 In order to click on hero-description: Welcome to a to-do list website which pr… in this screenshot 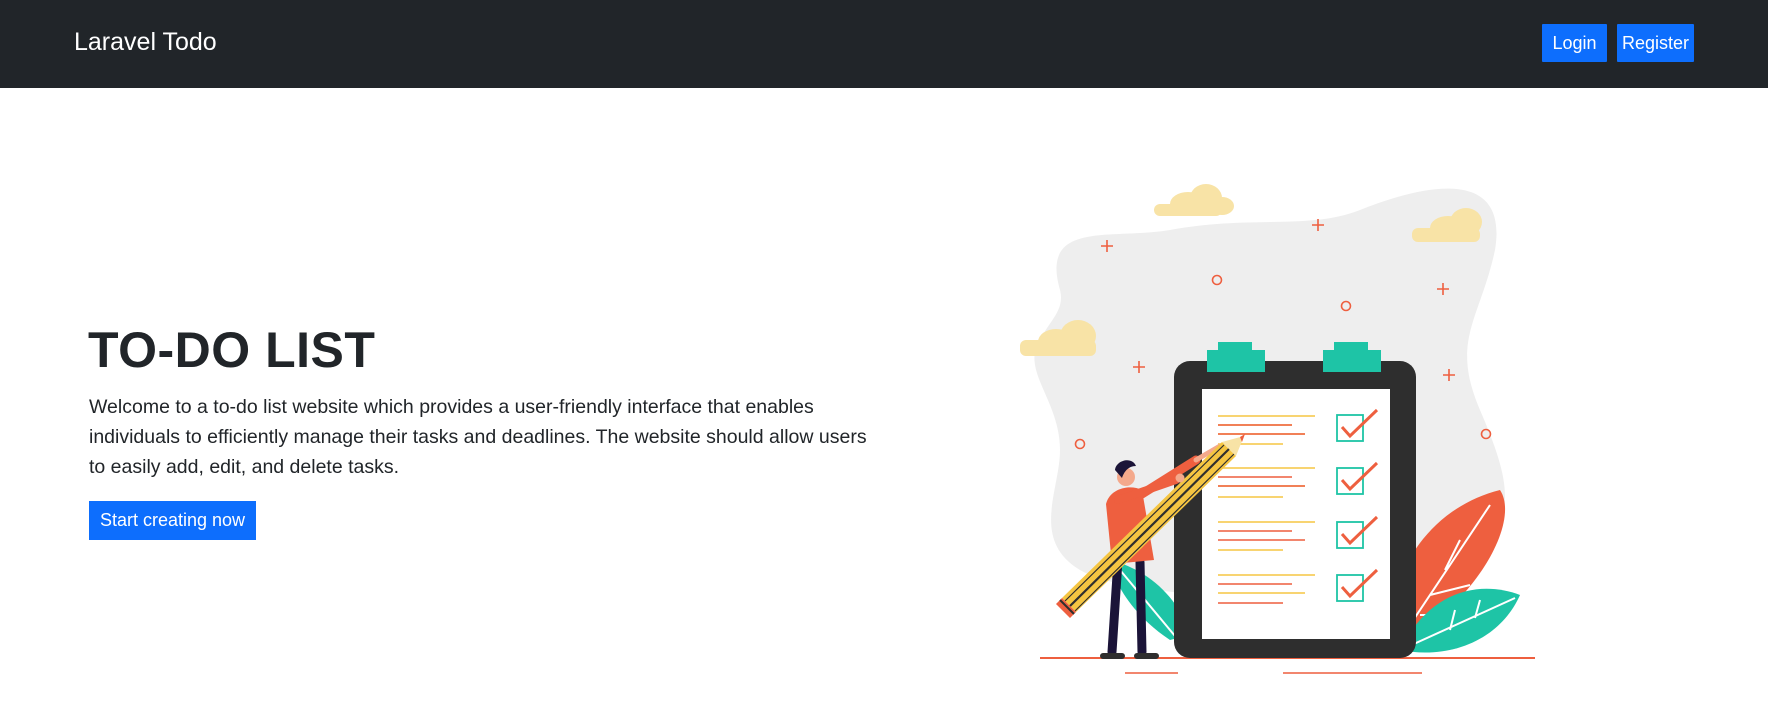, I will do `click(478, 437)`.